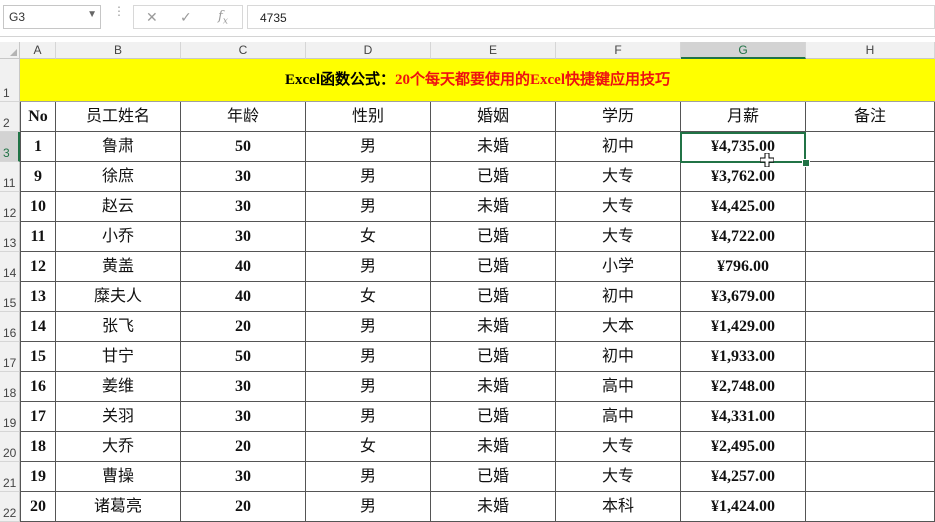 The height and width of the screenshot is (522, 935). Describe the element at coordinates (368, 50) in the screenshot. I see `column-header-d: D` at that location.